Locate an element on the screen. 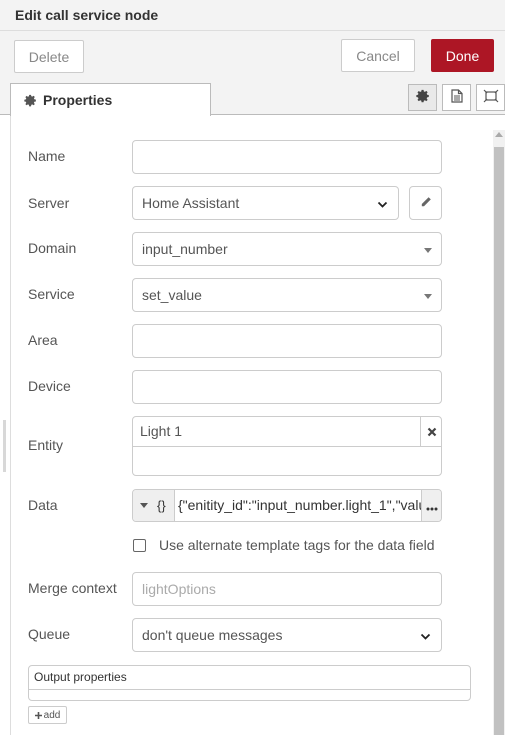 This screenshot has height=735, width=505. appearance-icon is located at coordinates (491, 97).